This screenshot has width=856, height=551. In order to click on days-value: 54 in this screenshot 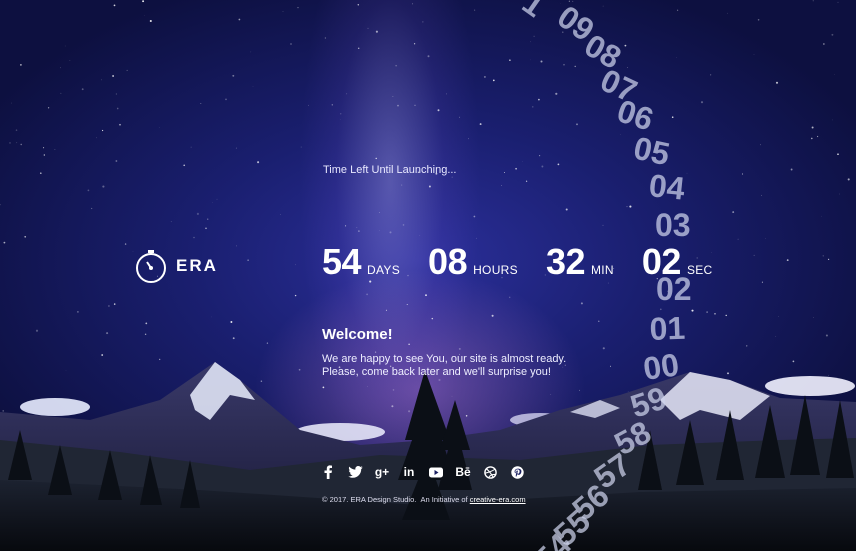, I will do `click(342, 261)`.